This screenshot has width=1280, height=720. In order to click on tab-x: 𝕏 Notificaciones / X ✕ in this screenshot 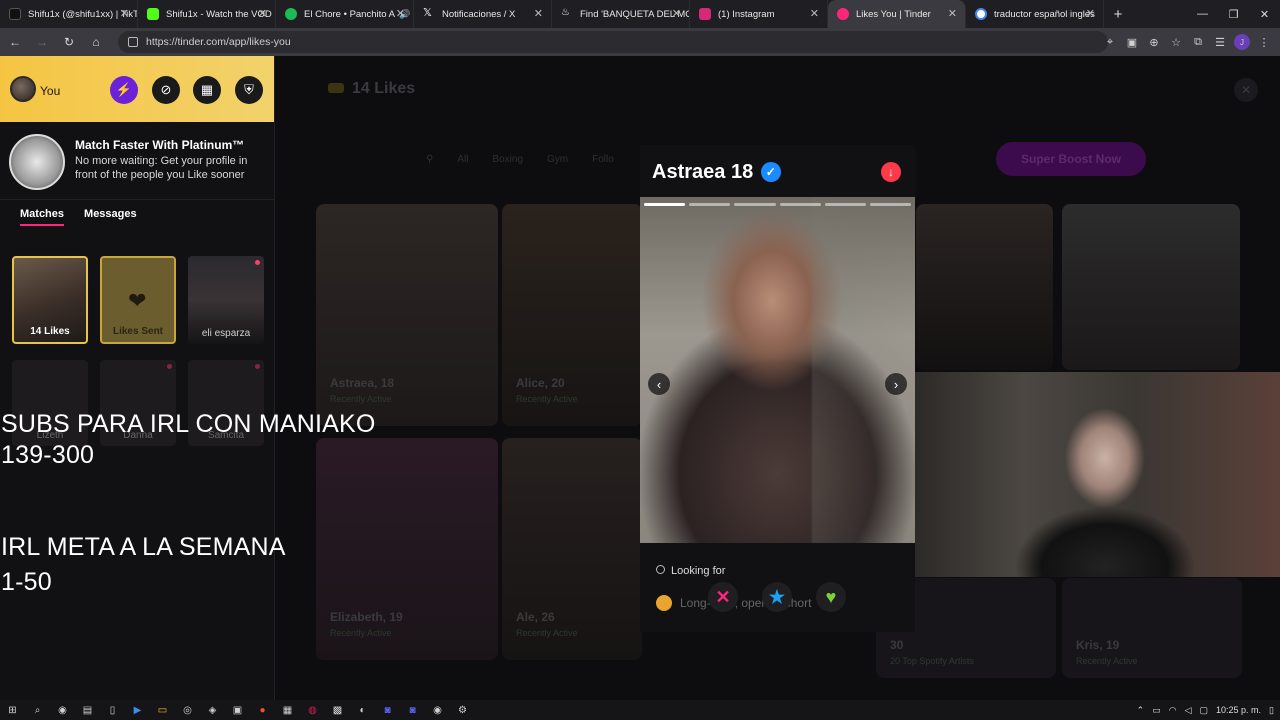, I will do `click(483, 14)`.